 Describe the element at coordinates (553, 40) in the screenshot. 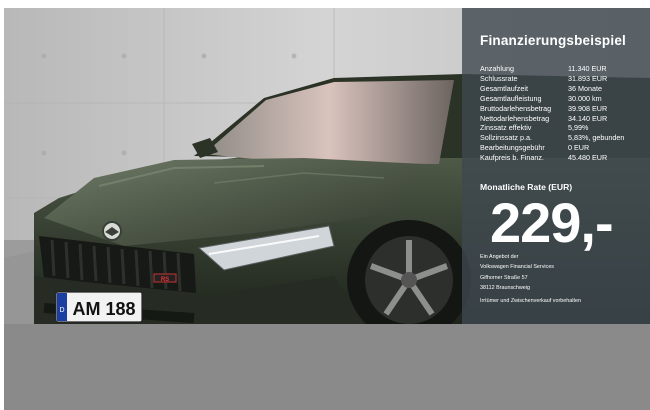

I see `financing-title: Finanzierungsbeispiel` at that location.